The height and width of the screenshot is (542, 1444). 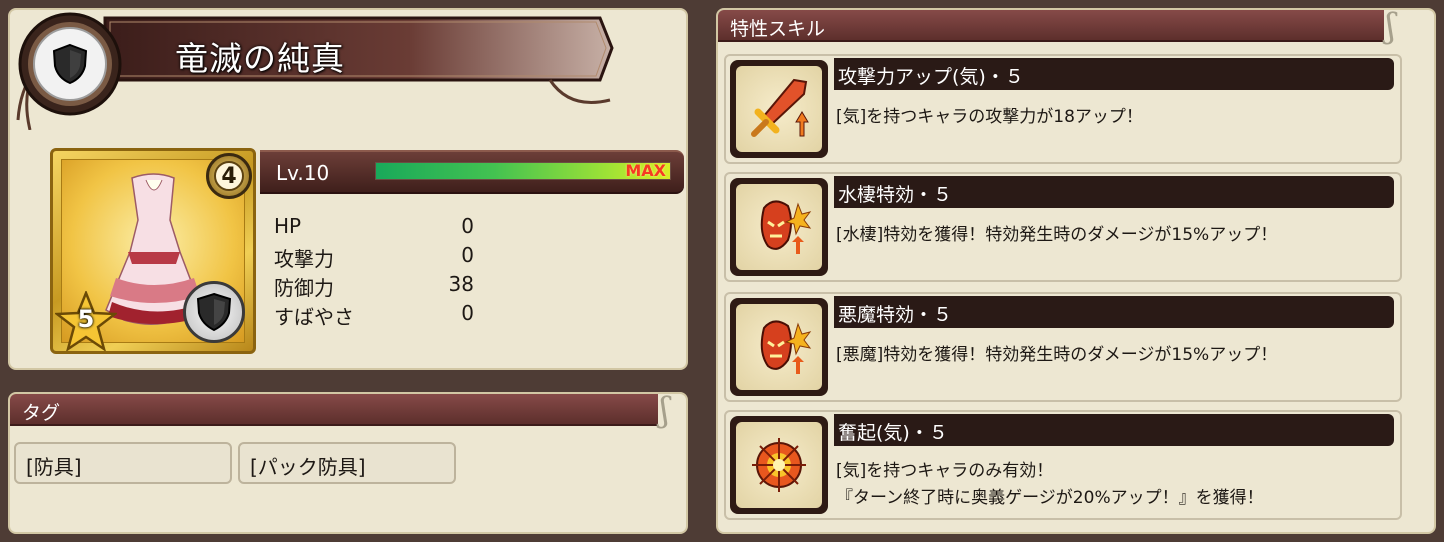 What do you see at coordinates (1051, 26) in the screenshot?
I see `skills-header: 特性スキル` at bounding box center [1051, 26].